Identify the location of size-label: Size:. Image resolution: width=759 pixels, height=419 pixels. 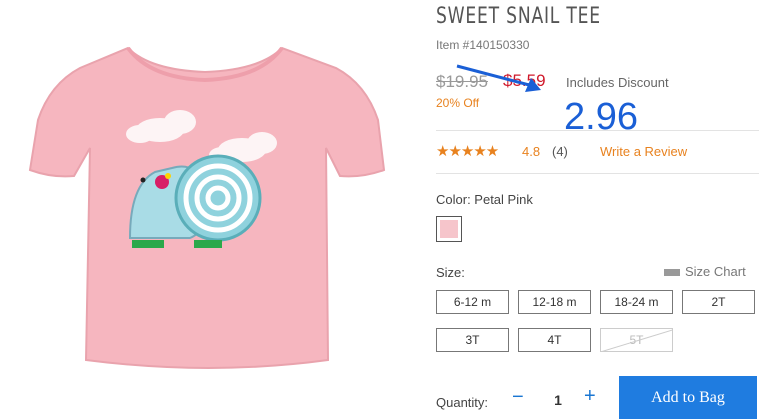
(450, 272).